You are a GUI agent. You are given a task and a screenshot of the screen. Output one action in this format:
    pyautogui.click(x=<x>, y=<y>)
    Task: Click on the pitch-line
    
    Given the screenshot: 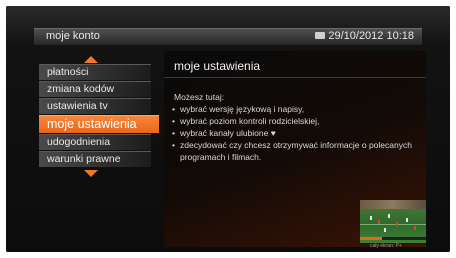 What is the action you would take?
    pyautogui.click(x=393, y=224)
    